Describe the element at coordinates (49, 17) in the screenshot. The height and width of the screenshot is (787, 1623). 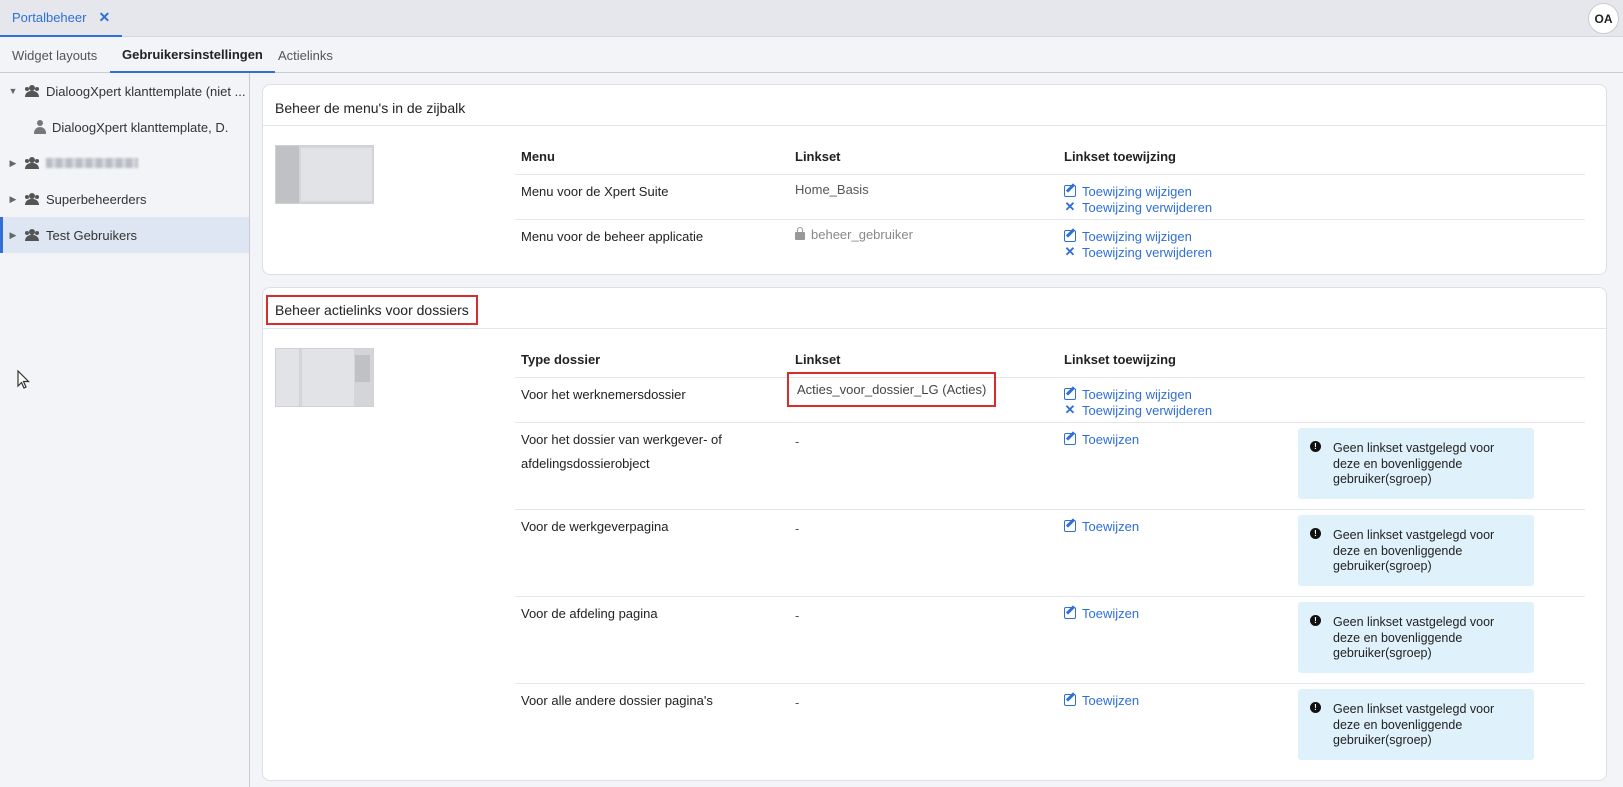
I see `app-tab-label: Portalbeheer` at that location.